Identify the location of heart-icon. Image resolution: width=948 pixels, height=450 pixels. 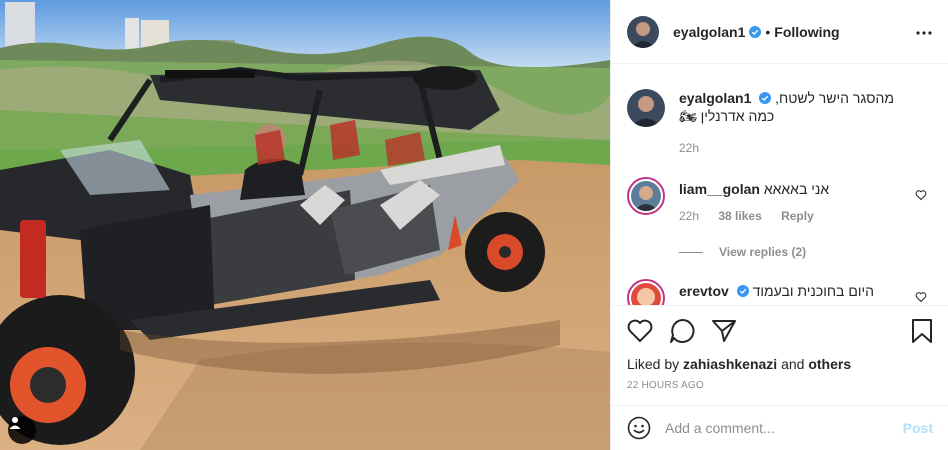
(640, 331).